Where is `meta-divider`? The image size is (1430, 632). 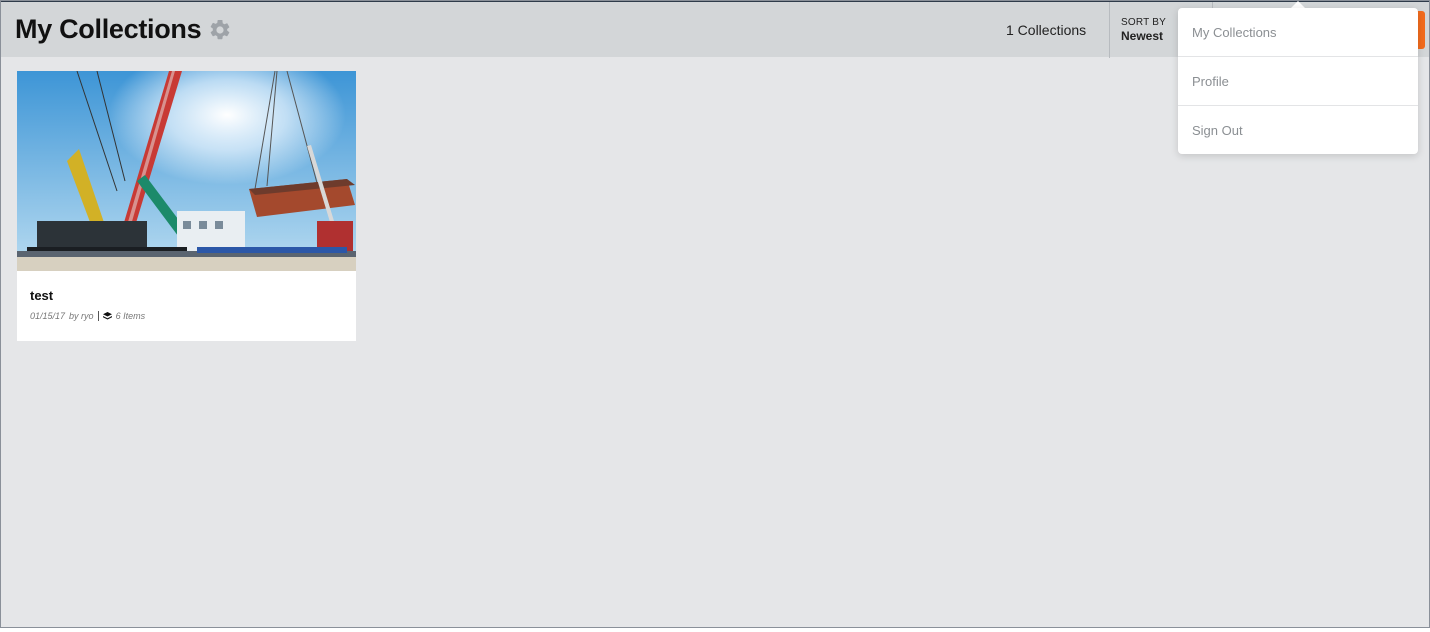
meta-divider is located at coordinates (98, 316).